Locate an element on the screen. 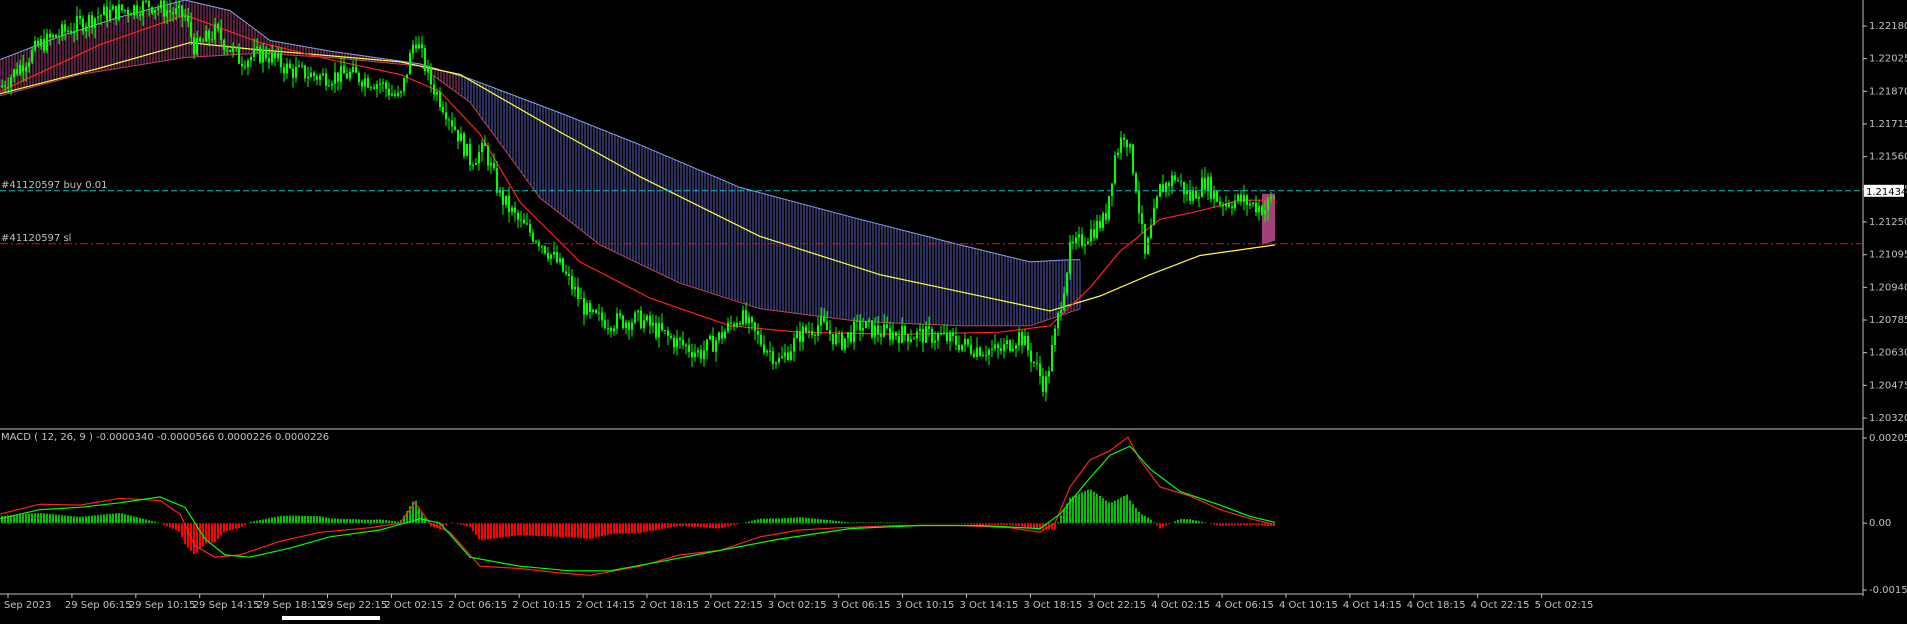 The image size is (1907, 624). time-axis-label: 2 Oct 18:15 is located at coordinates (669, 605).